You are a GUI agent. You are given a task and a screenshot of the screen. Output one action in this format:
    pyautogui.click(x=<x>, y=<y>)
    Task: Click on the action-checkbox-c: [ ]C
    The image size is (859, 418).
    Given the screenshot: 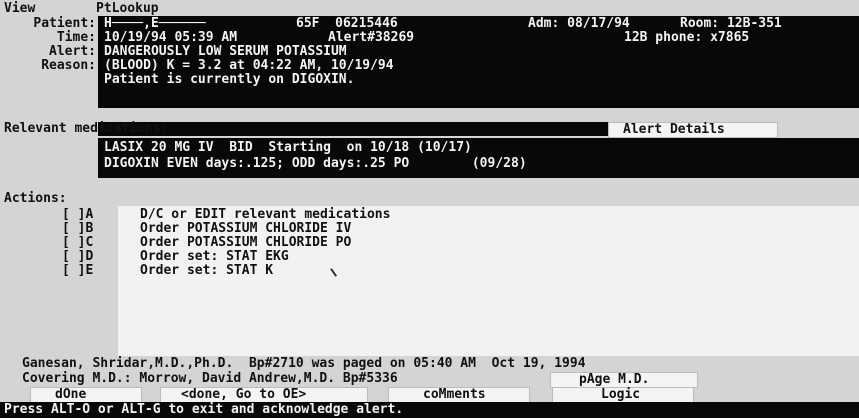 What is the action you would take?
    pyautogui.click(x=77, y=243)
    